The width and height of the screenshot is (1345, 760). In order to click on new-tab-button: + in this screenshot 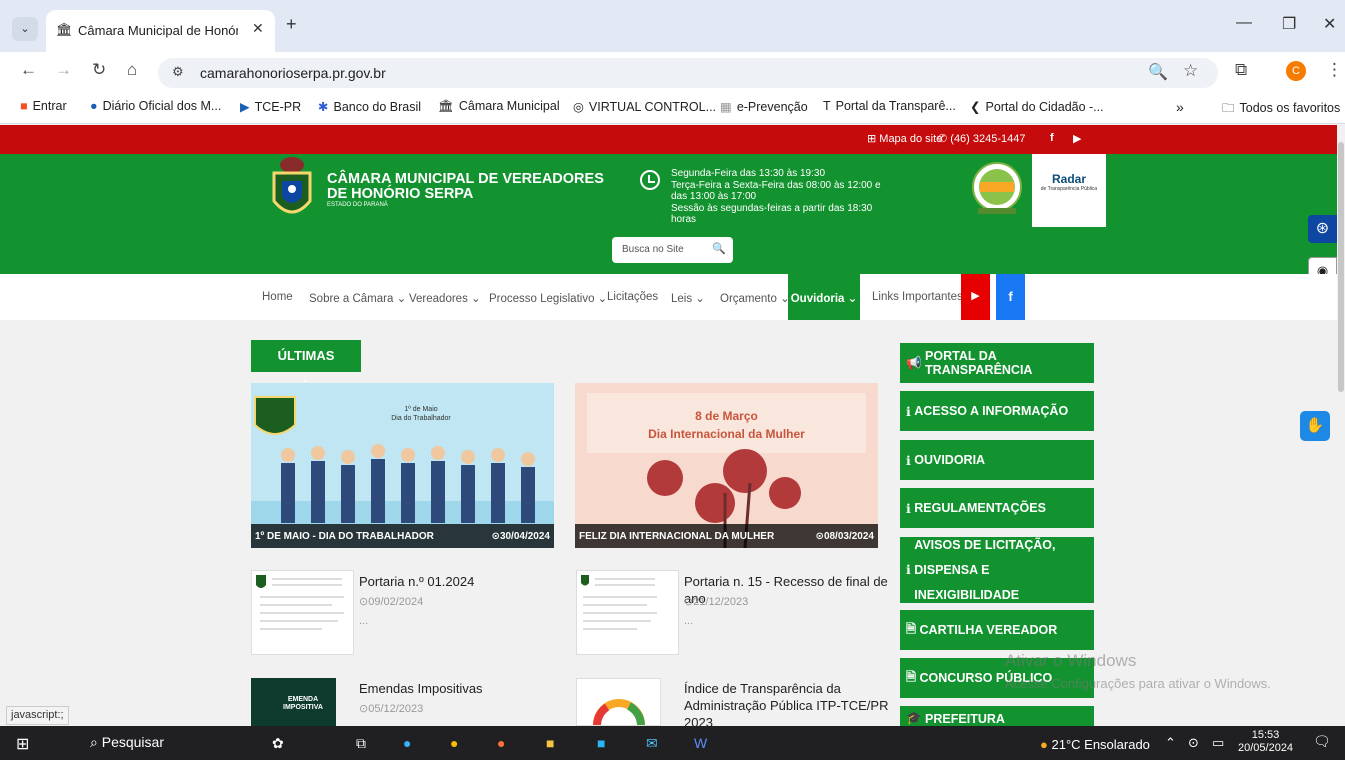, I will do `click(291, 24)`.